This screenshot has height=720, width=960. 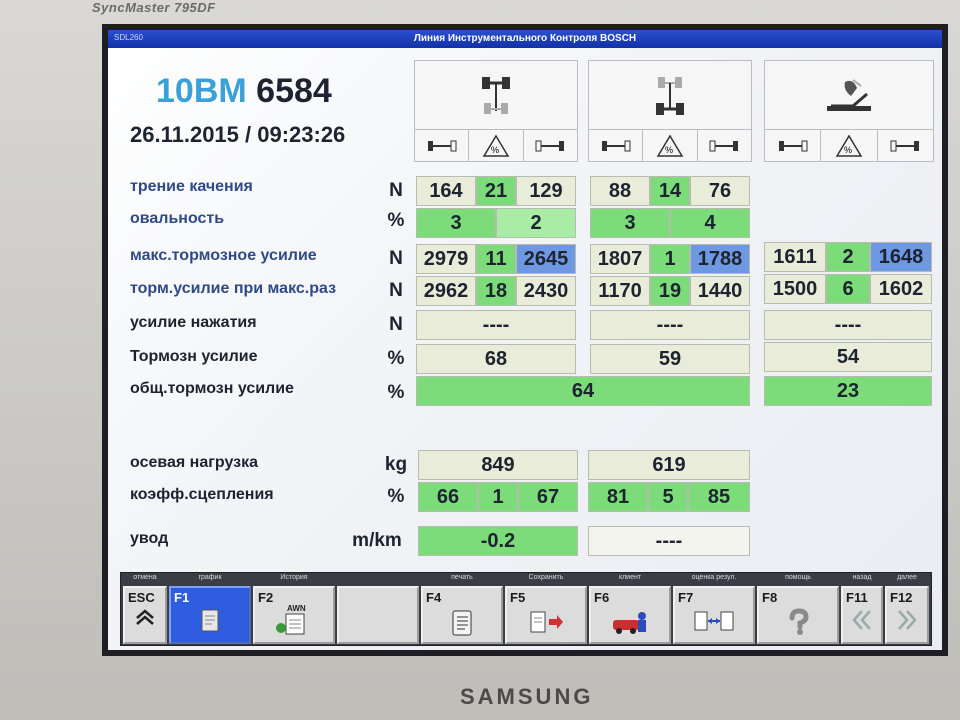 What do you see at coordinates (550, 145) in the screenshot?
I see `right-wheel-icon` at bounding box center [550, 145].